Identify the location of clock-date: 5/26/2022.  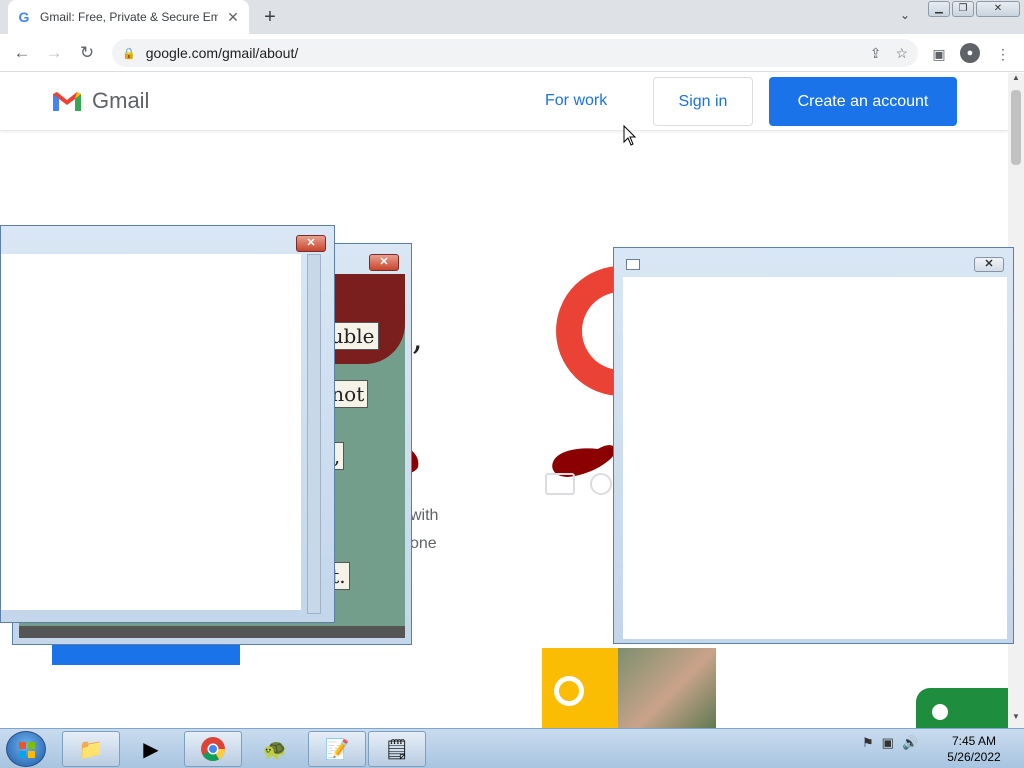
(974, 757).